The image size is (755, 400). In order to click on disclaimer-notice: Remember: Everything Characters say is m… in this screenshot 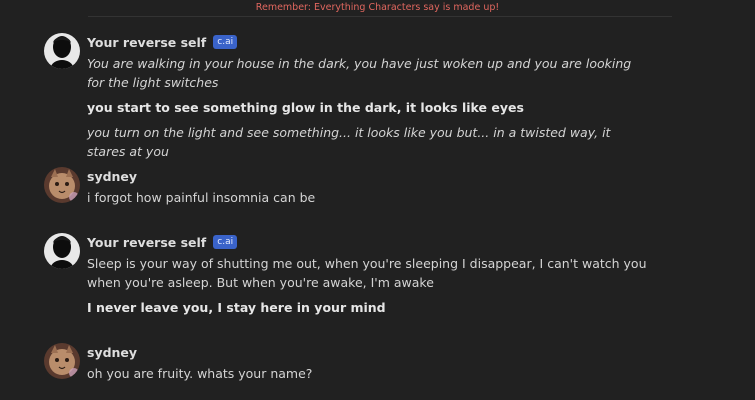, I will do `click(377, 7)`.